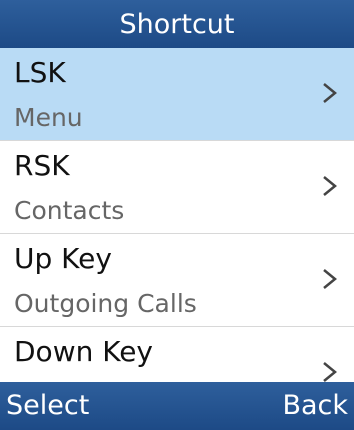 The width and height of the screenshot is (354, 430). Describe the element at coordinates (63, 258) in the screenshot. I see `item-label: Up Key` at that location.